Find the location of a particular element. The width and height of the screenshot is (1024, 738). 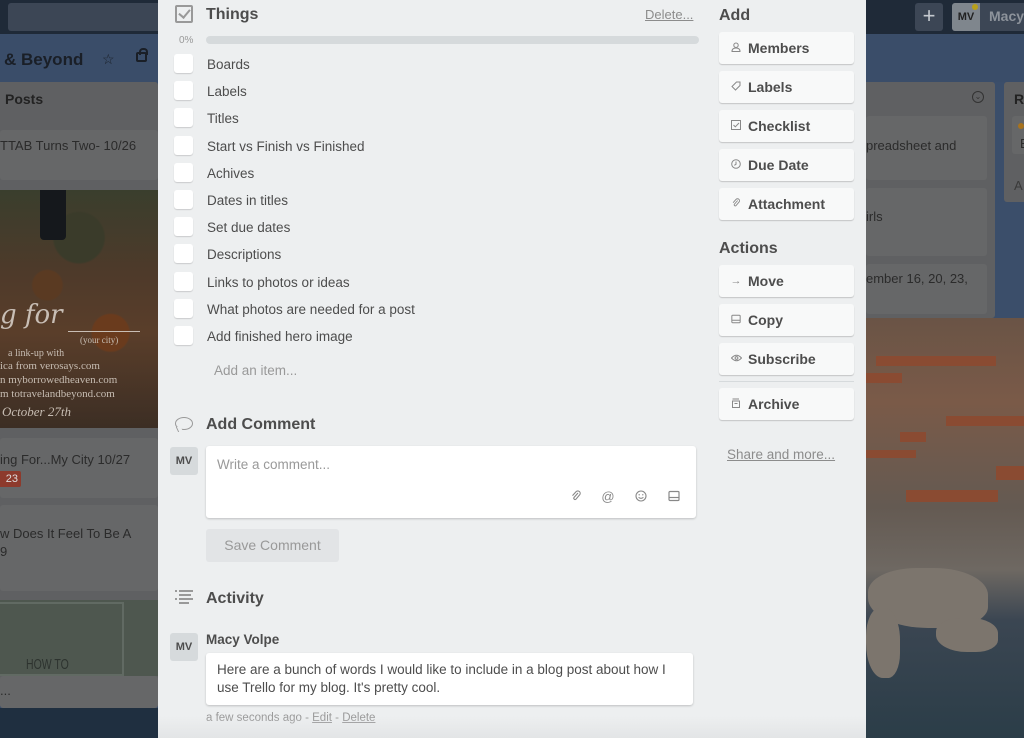

checklist-icon is located at coordinates (184, 14).